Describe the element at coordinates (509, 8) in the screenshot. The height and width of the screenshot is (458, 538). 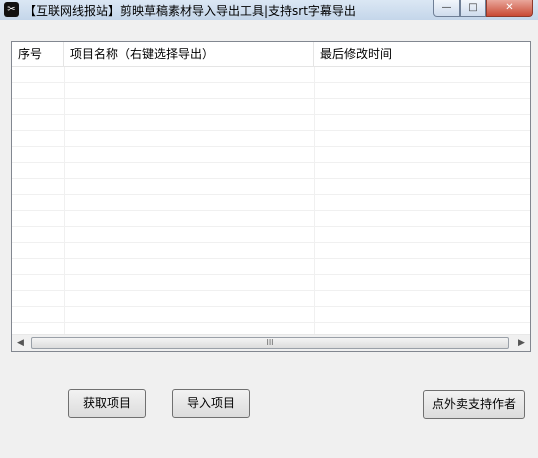
I see `close-button: ✕` at that location.